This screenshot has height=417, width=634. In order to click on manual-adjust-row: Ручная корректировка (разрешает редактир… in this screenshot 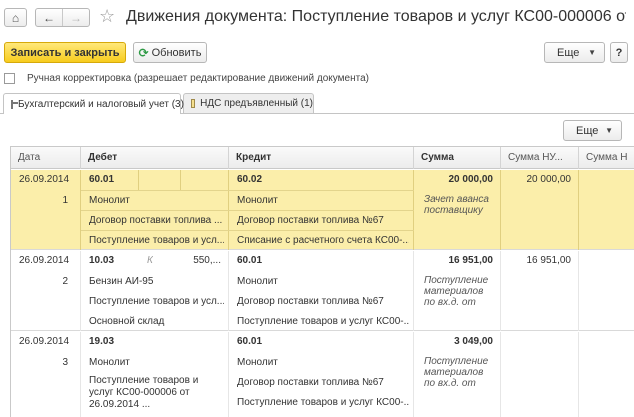, I will do `click(186, 78)`.